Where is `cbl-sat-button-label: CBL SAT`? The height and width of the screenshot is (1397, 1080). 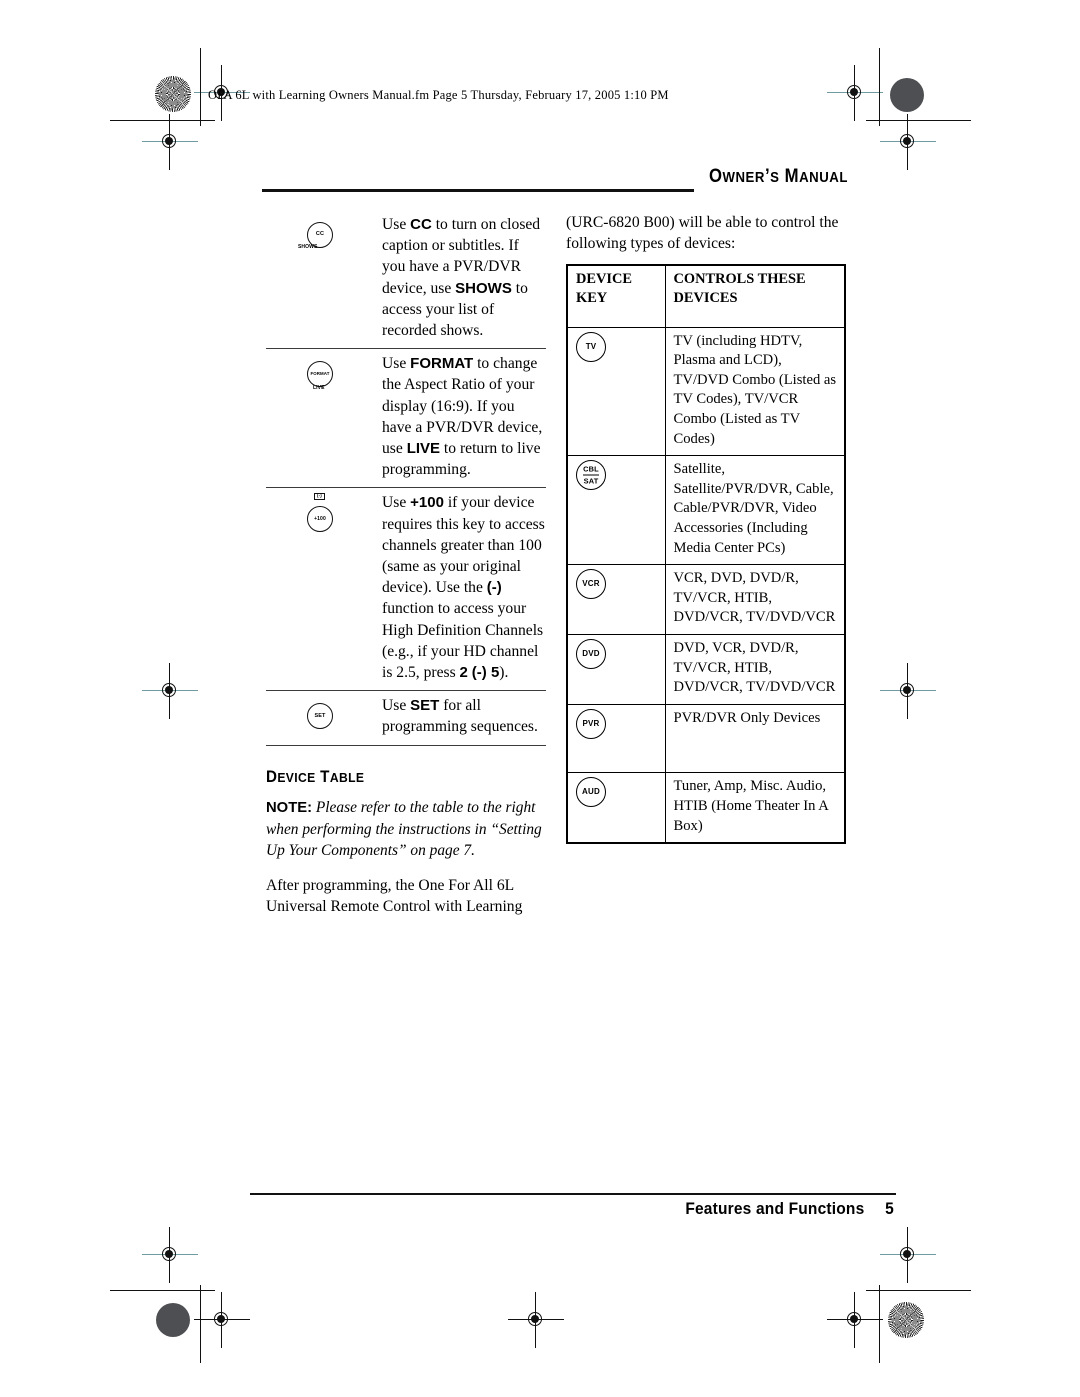
cbl-sat-button-label: CBL SAT is located at coordinates (591, 475).